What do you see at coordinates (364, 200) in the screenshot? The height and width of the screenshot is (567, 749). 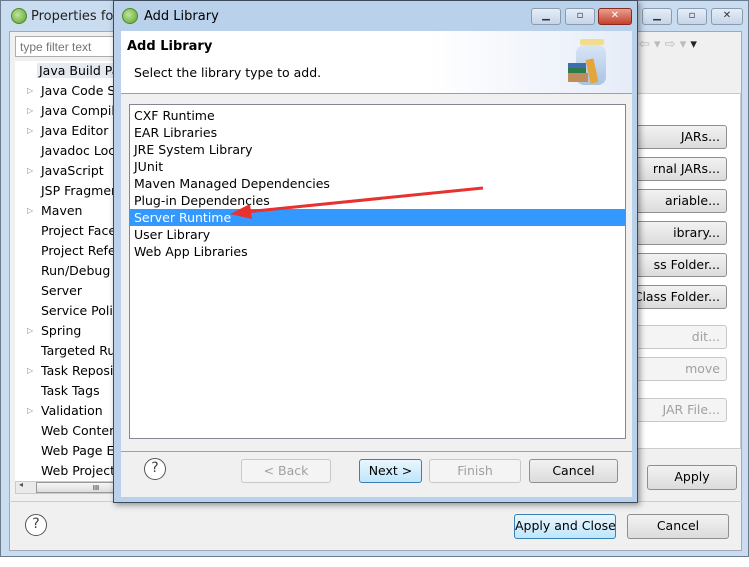 I see `arrow-shaft` at bounding box center [364, 200].